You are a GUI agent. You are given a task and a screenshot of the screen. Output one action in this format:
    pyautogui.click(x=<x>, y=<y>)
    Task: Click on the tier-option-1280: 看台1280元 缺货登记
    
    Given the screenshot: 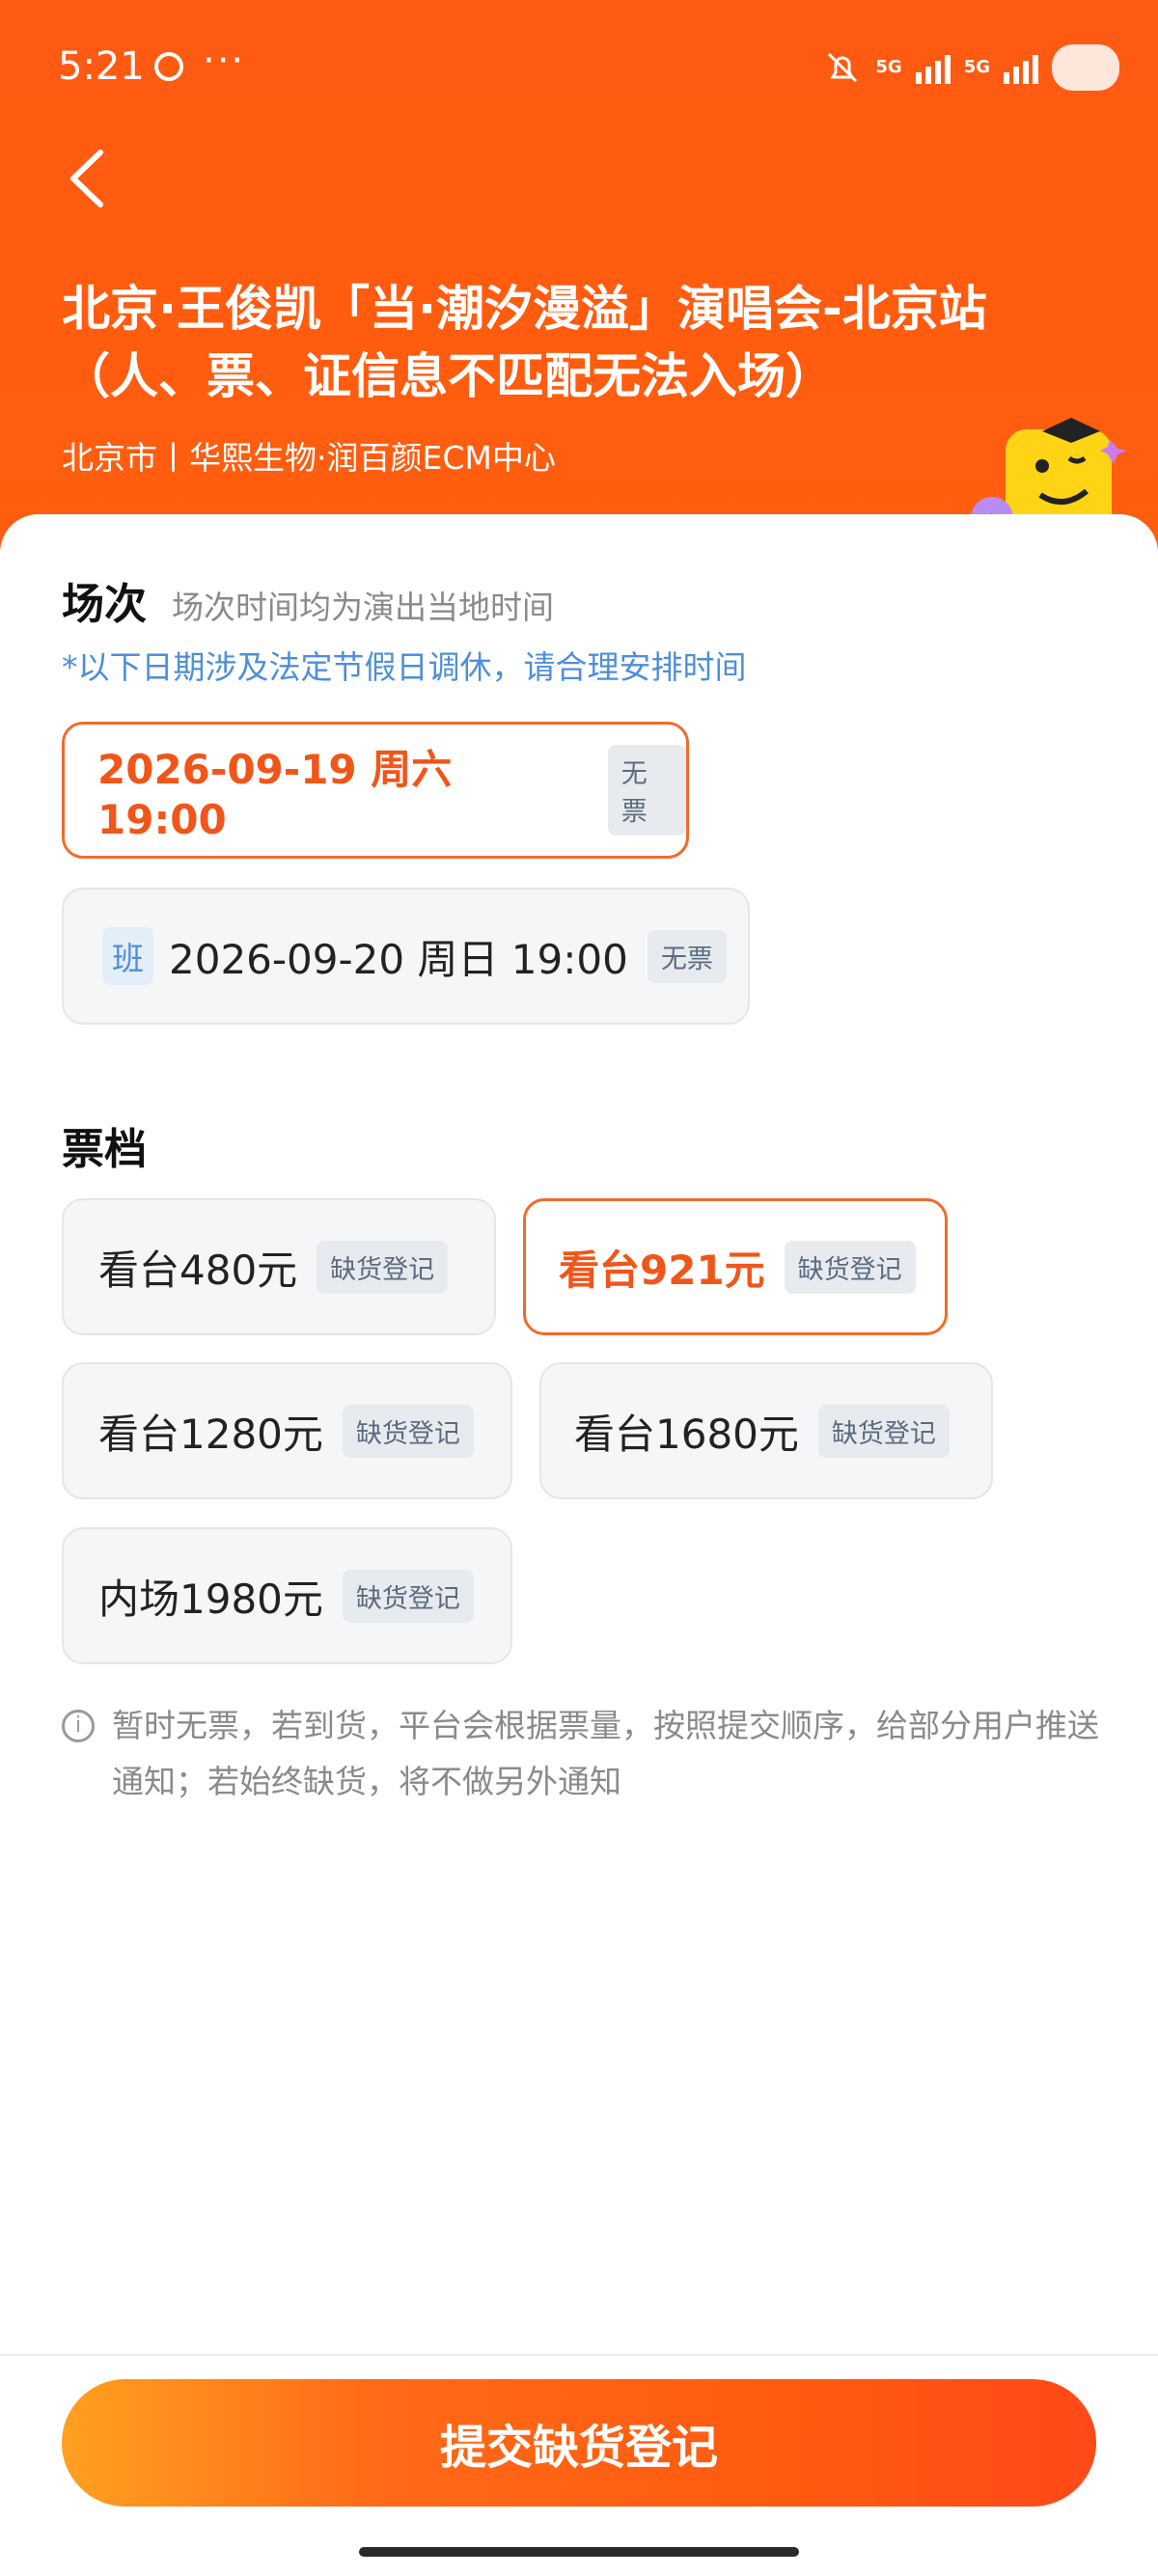 What is the action you would take?
    pyautogui.click(x=287, y=1431)
    